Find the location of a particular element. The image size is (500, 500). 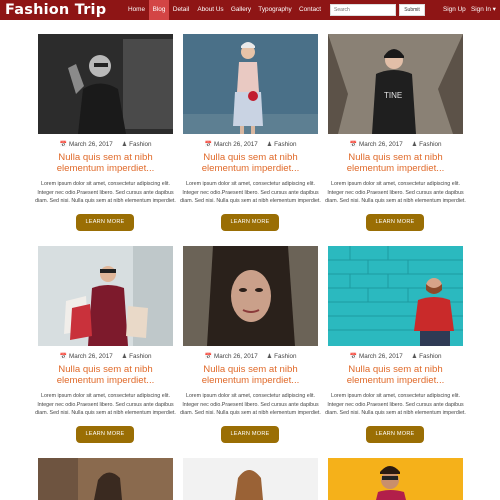

search-submit-button: Submit is located at coordinates (412, 10).